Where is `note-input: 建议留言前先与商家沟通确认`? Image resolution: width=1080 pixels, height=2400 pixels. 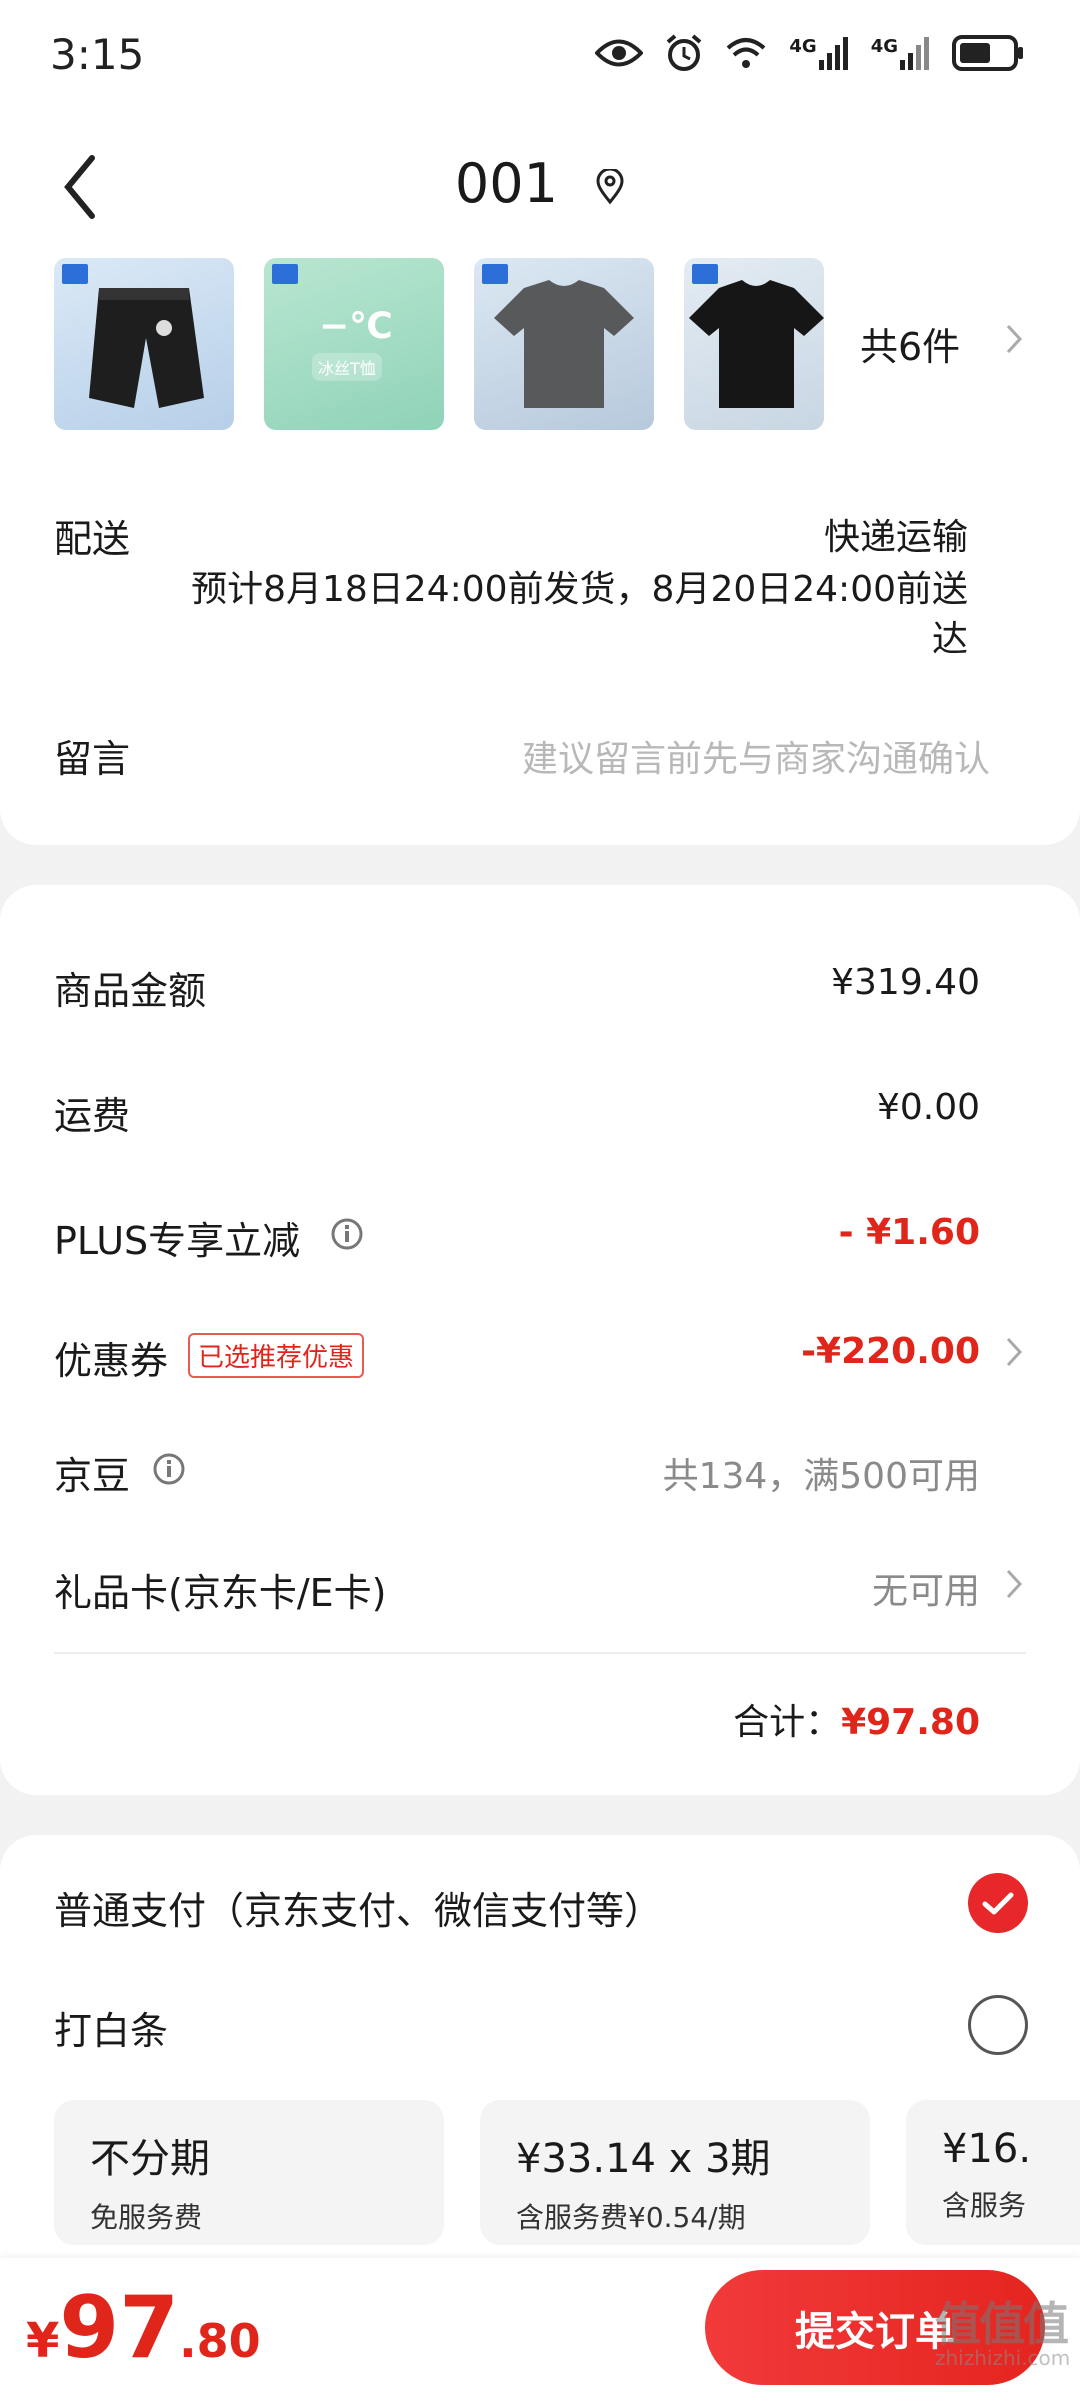 note-input: 建议留言前先与商家沟通确认 is located at coordinates (756, 756).